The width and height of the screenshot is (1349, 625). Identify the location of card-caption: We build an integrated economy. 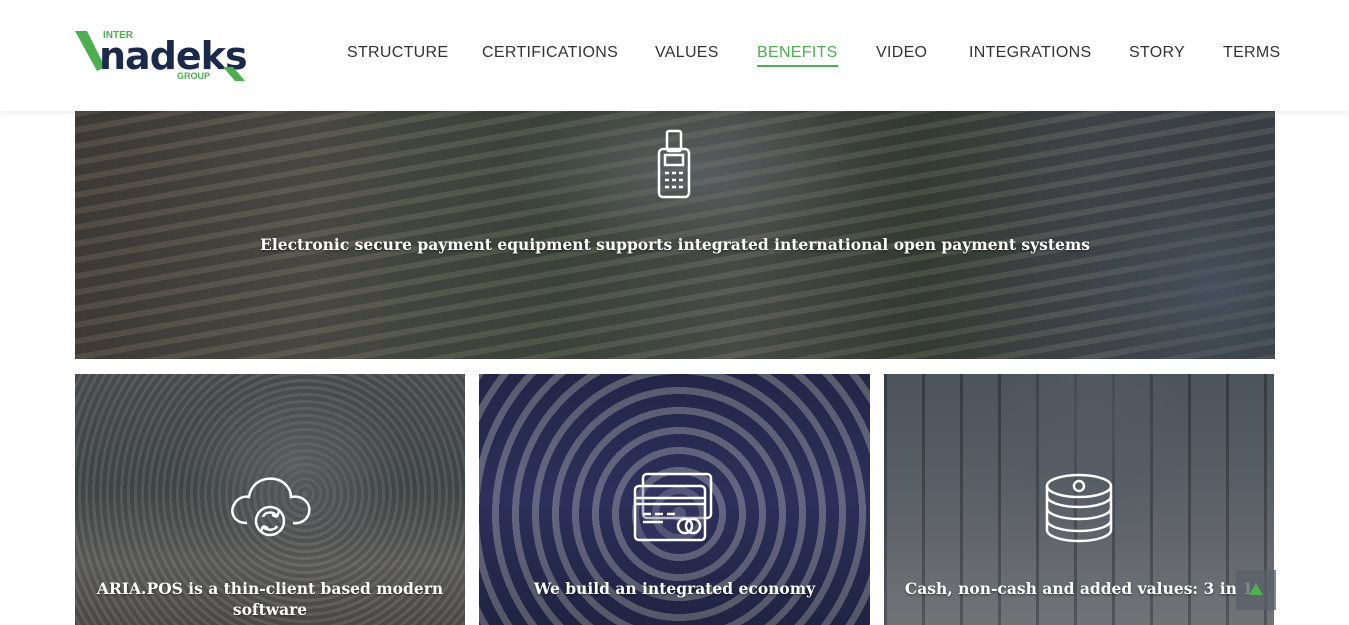
(674, 588).